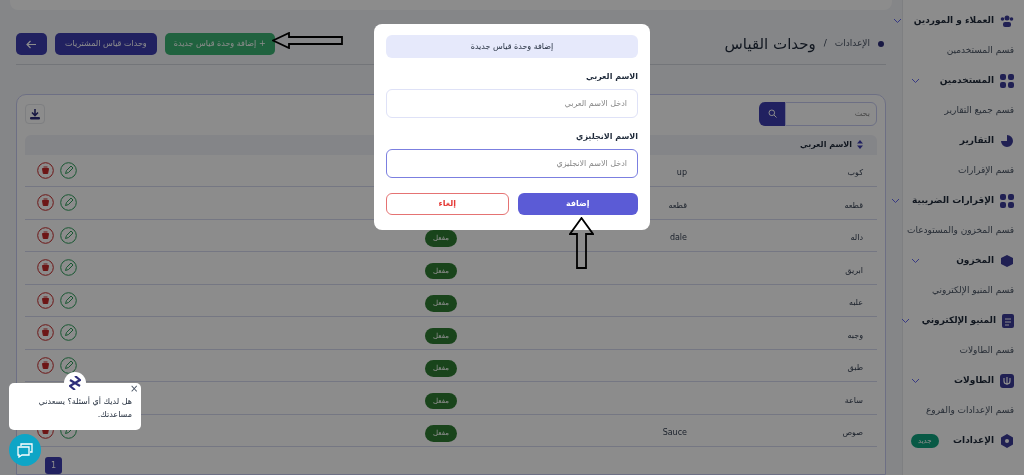  What do you see at coordinates (953, 201) in the screenshot?
I see `sidebar-item: الإقرارات الضريبية` at bounding box center [953, 201].